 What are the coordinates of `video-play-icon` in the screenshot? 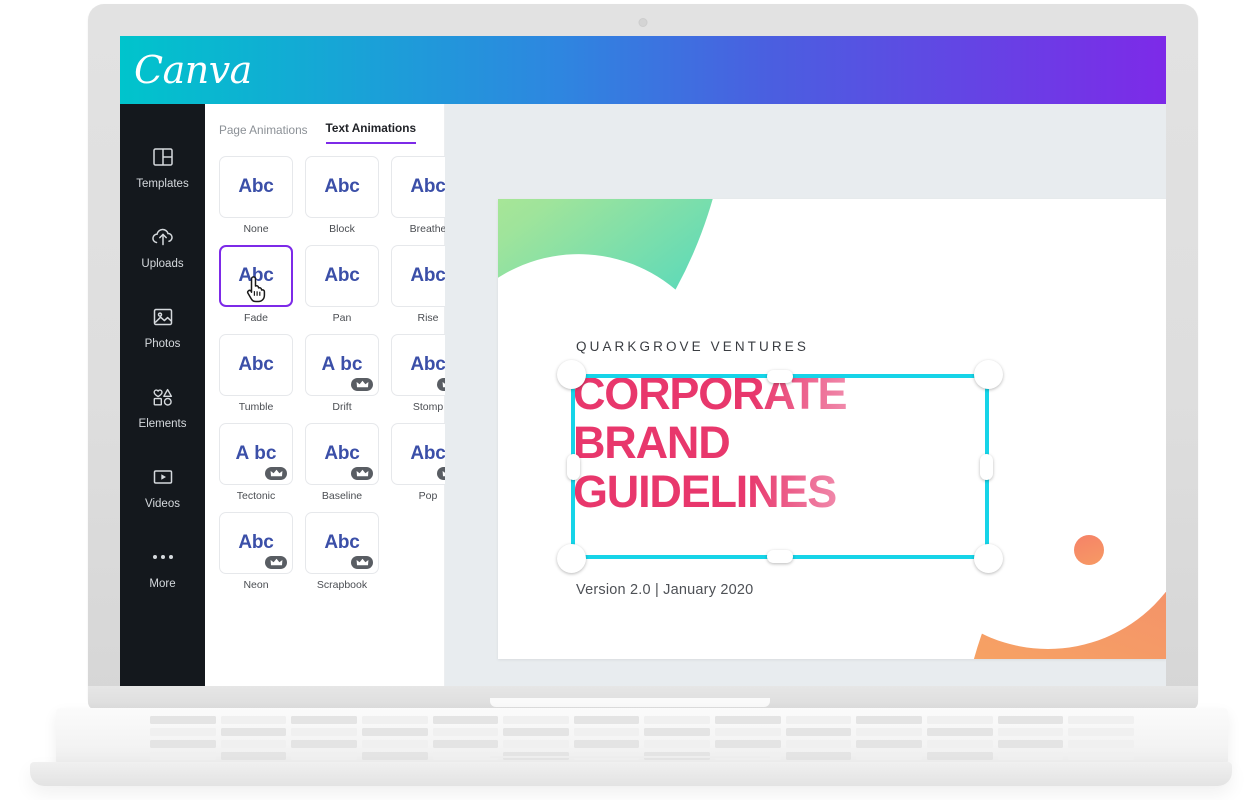 It's located at (163, 477).